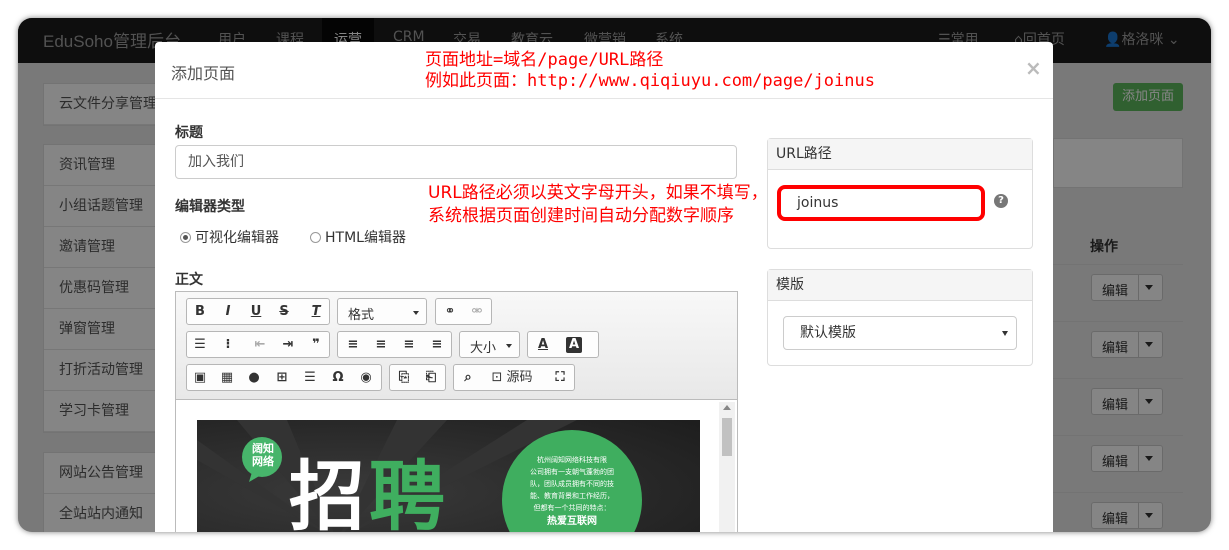 The image size is (1229, 550). What do you see at coordinates (563, 344) in the screenshot?
I see `toolbar-group-color: A A` at bounding box center [563, 344].